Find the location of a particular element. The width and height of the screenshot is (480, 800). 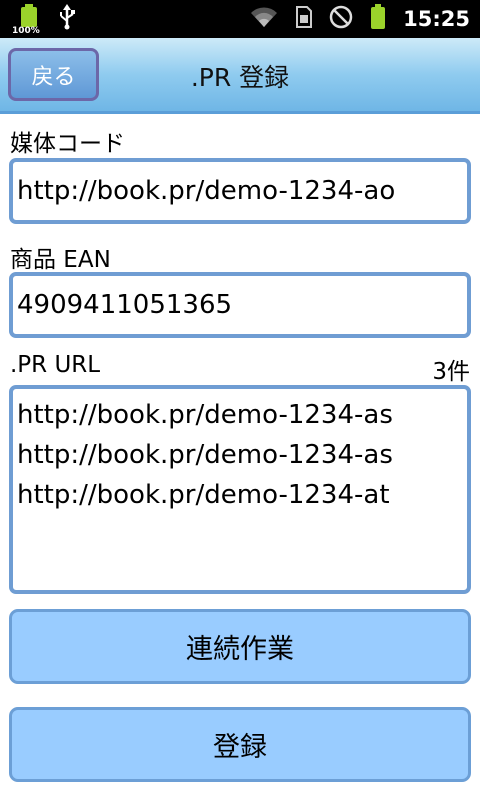

back-button: 戻る is located at coordinates (53, 74).